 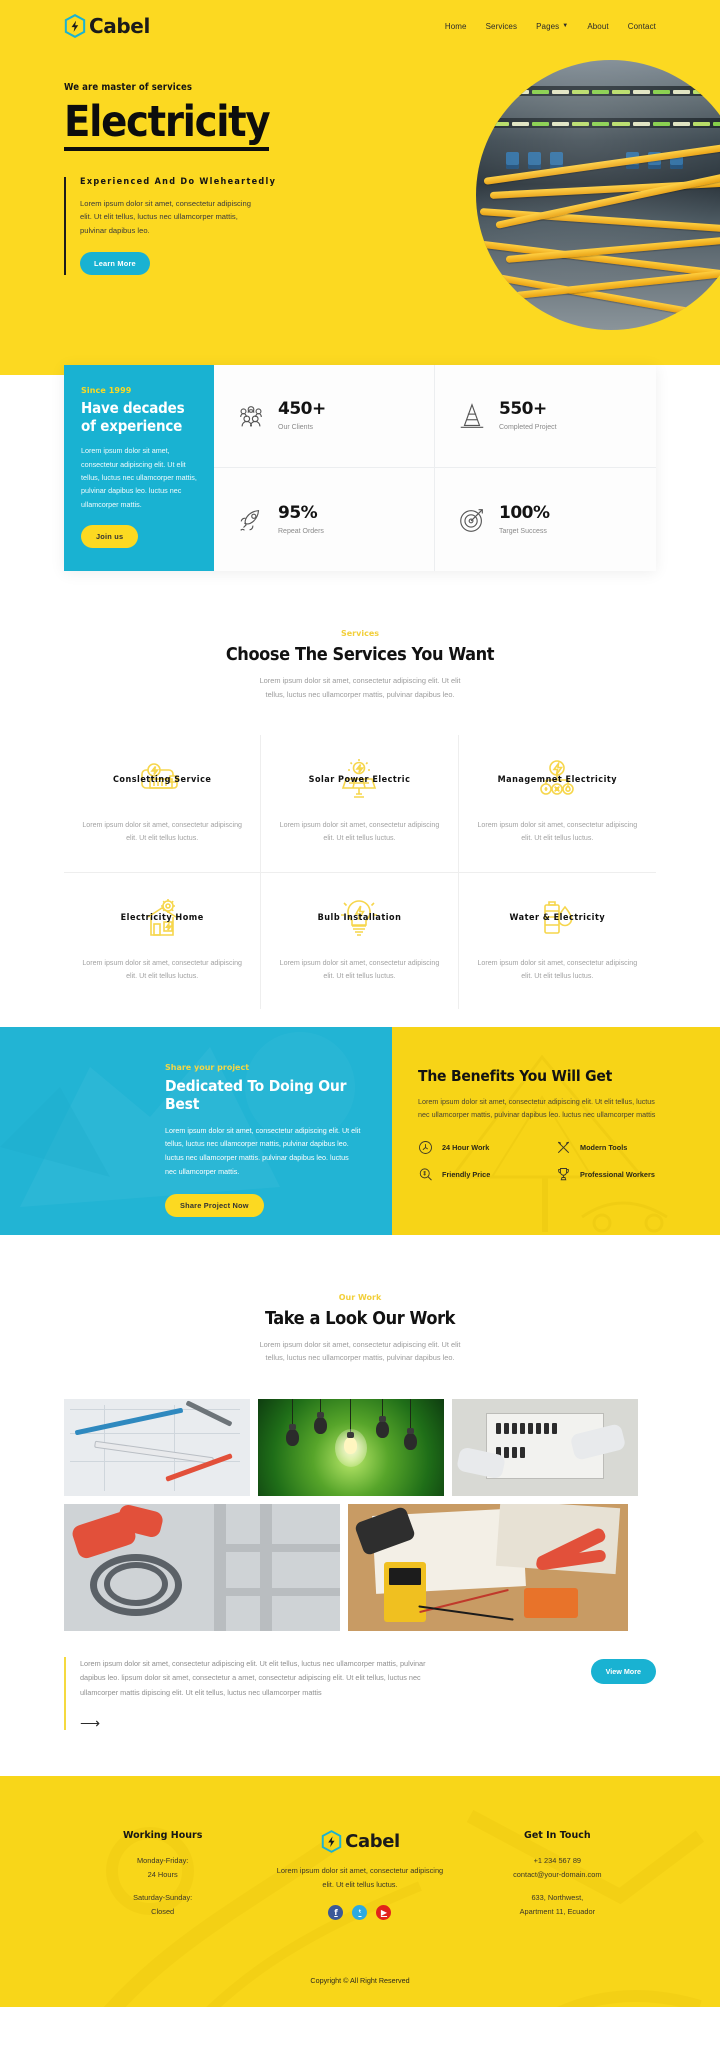 What do you see at coordinates (466, 1175) in the screenshot?
I see `benefit-label: Friendly Price` at bounding box center [466, 1175].